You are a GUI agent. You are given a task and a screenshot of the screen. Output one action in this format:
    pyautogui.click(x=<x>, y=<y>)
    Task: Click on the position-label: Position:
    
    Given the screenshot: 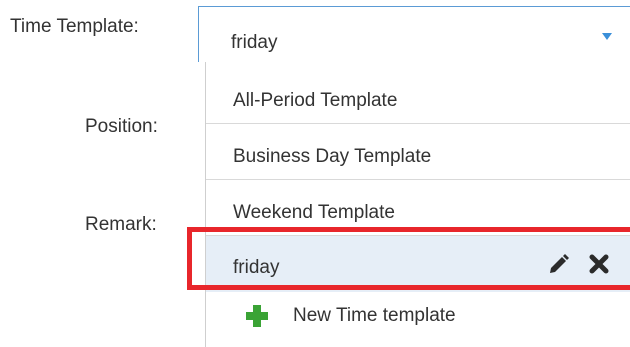 What is the action you would take?
    pyautogui.click(x=121, y=126)
    